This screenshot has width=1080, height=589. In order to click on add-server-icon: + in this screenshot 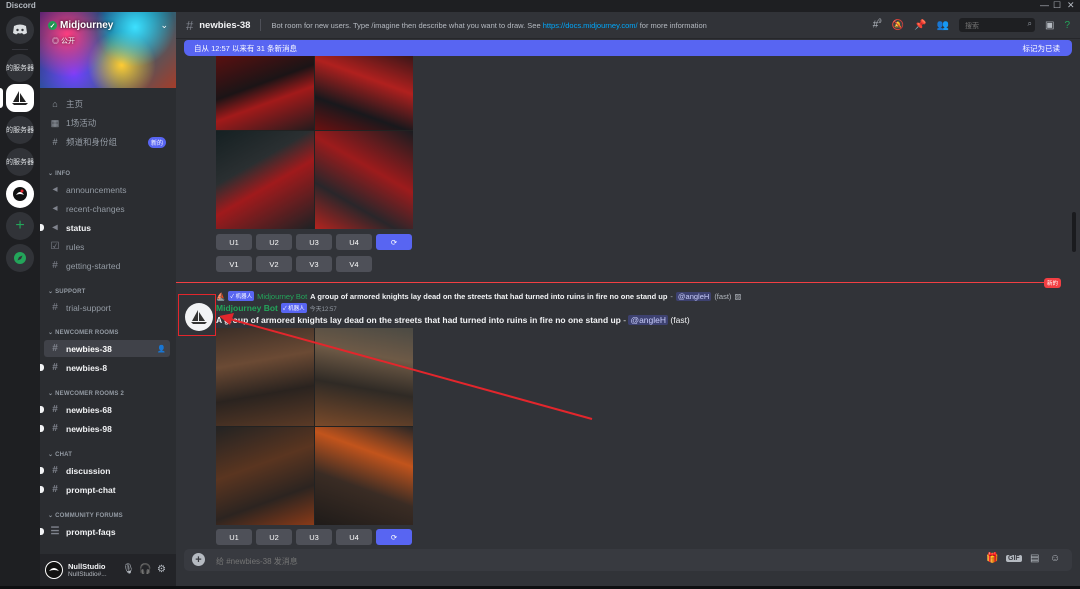, I will do `click(20, 226)`.